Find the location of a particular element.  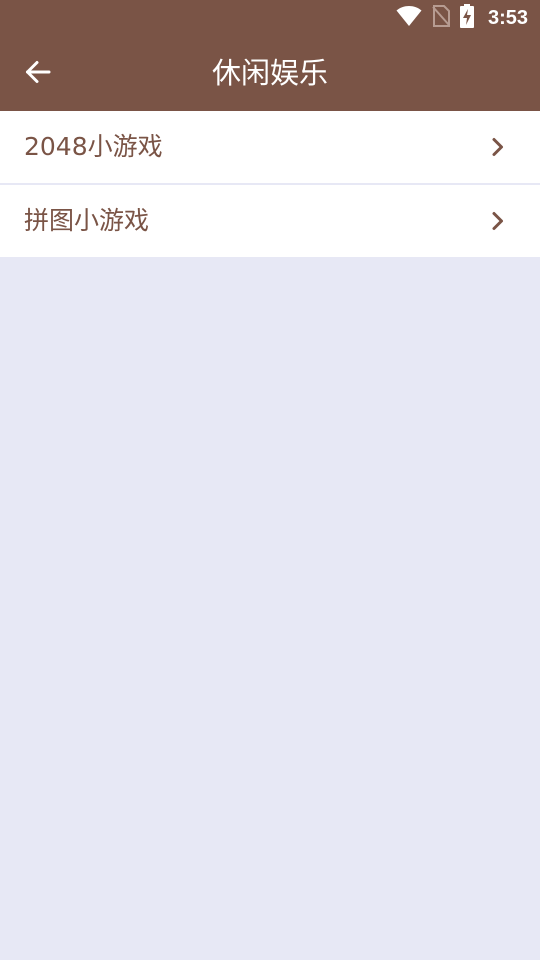

menu-item-label: 2048小游戏 is located at coordinates (93, 146).